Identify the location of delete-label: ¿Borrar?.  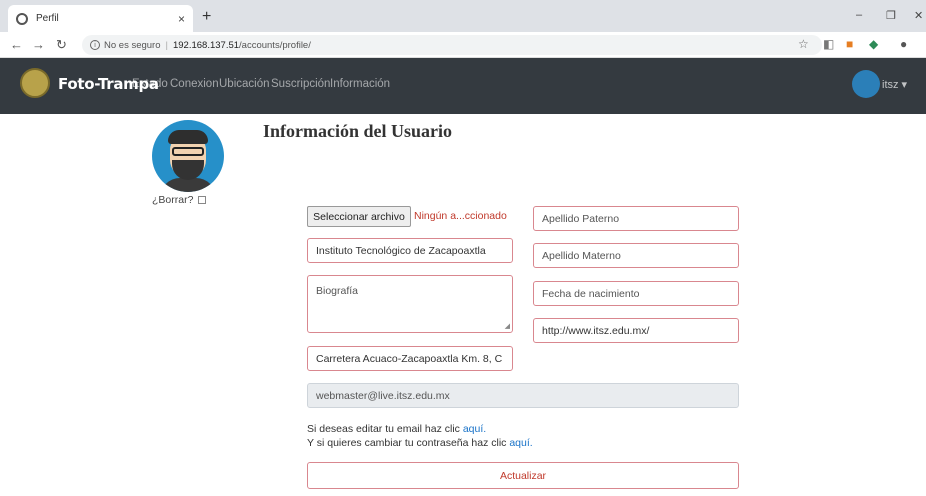
(173, 200).